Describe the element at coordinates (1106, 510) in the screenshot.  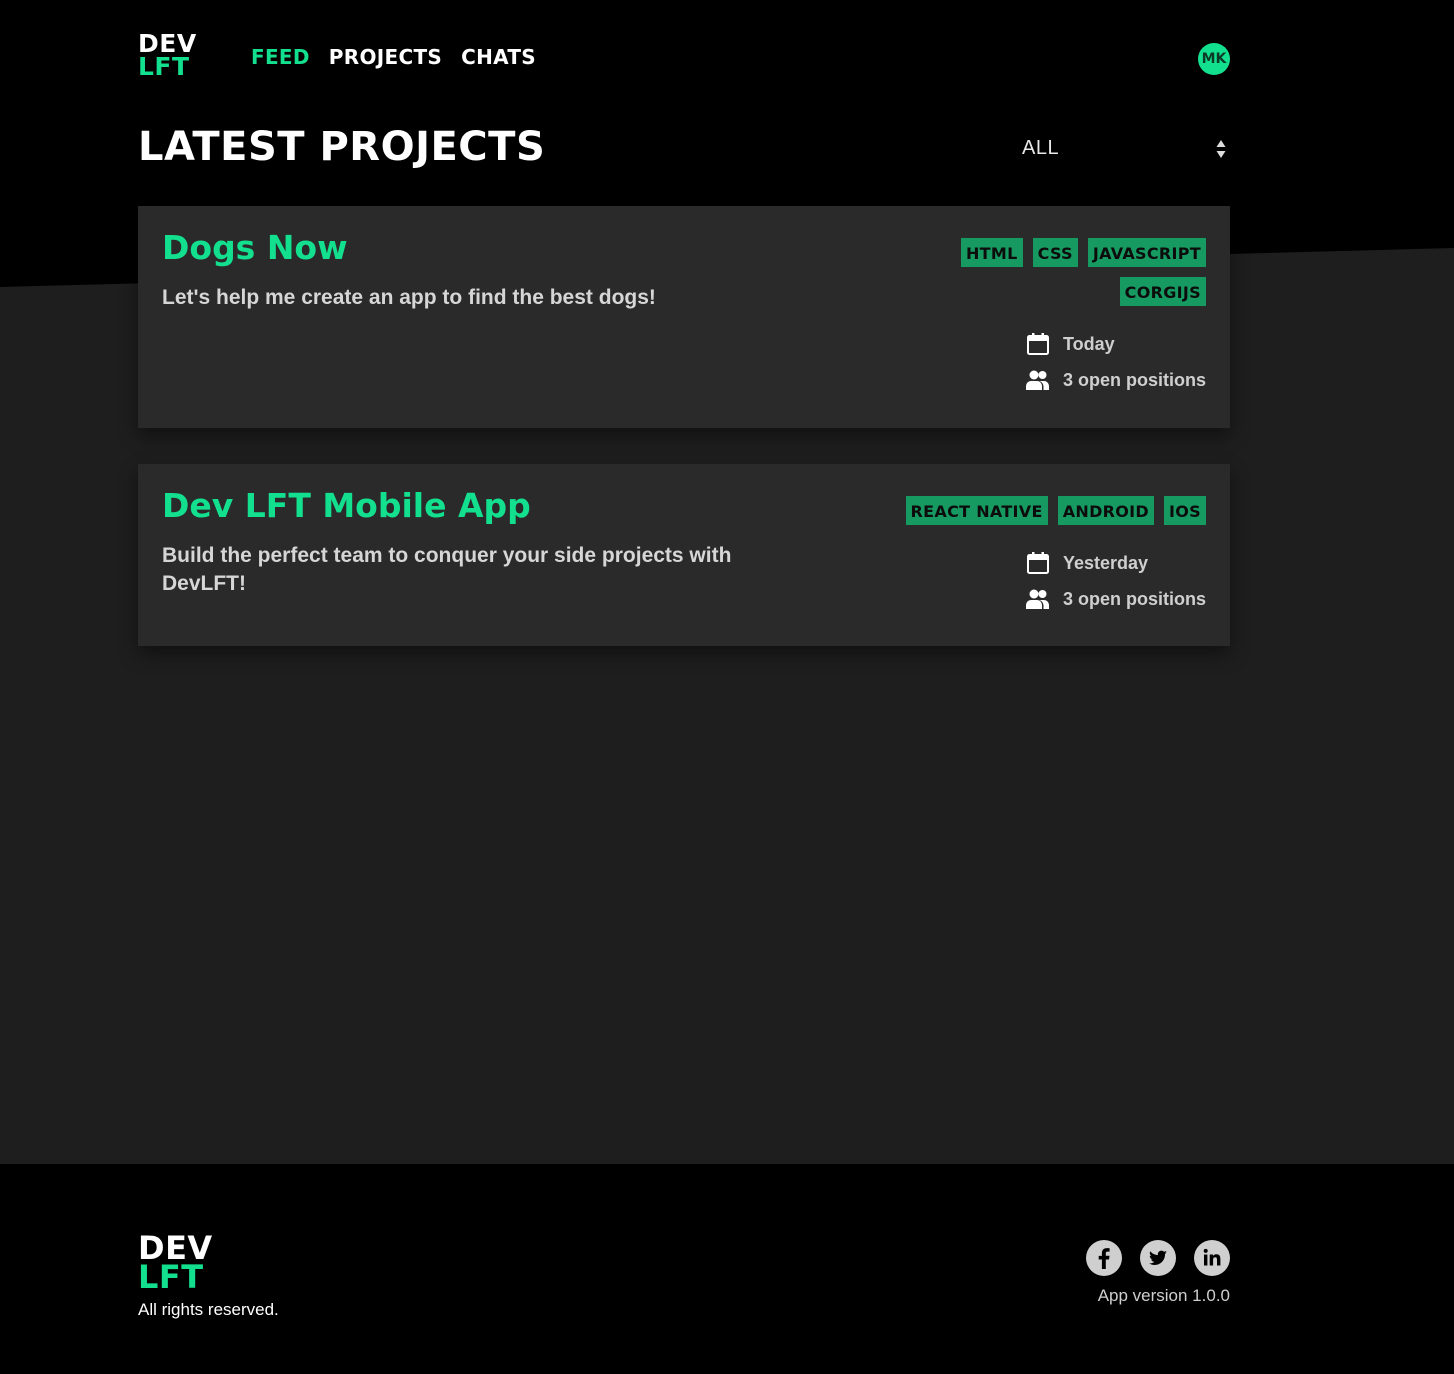
I see `tag-android: ANDROID` at that location.